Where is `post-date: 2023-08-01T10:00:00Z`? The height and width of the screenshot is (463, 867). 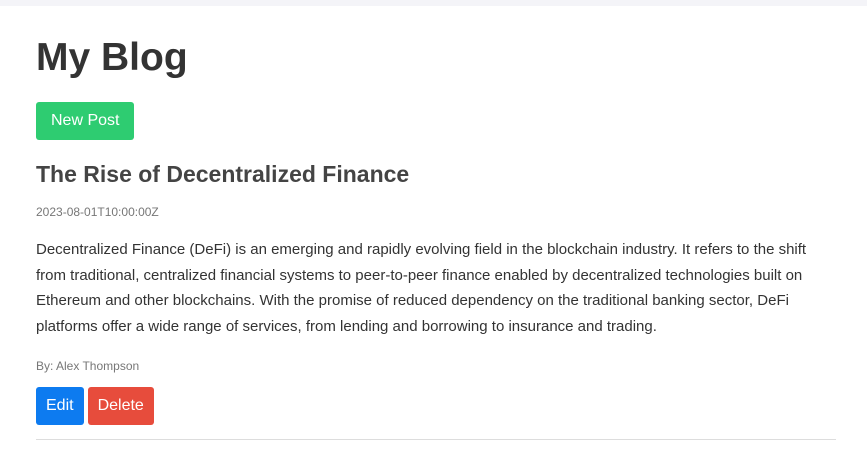 post-date: 2023-08-01T10:00:00Z is located at coordinates (97, 212).